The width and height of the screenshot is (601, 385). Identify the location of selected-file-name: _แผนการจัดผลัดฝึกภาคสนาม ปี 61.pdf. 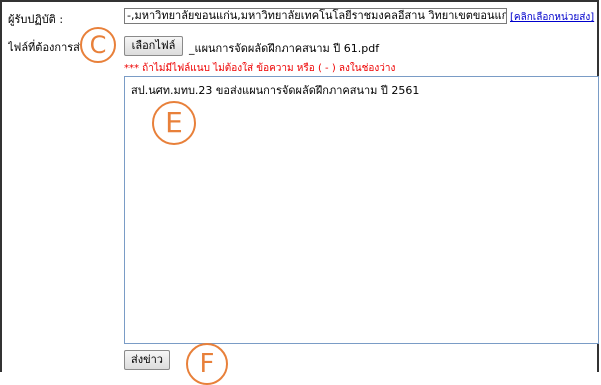
(284, 48).